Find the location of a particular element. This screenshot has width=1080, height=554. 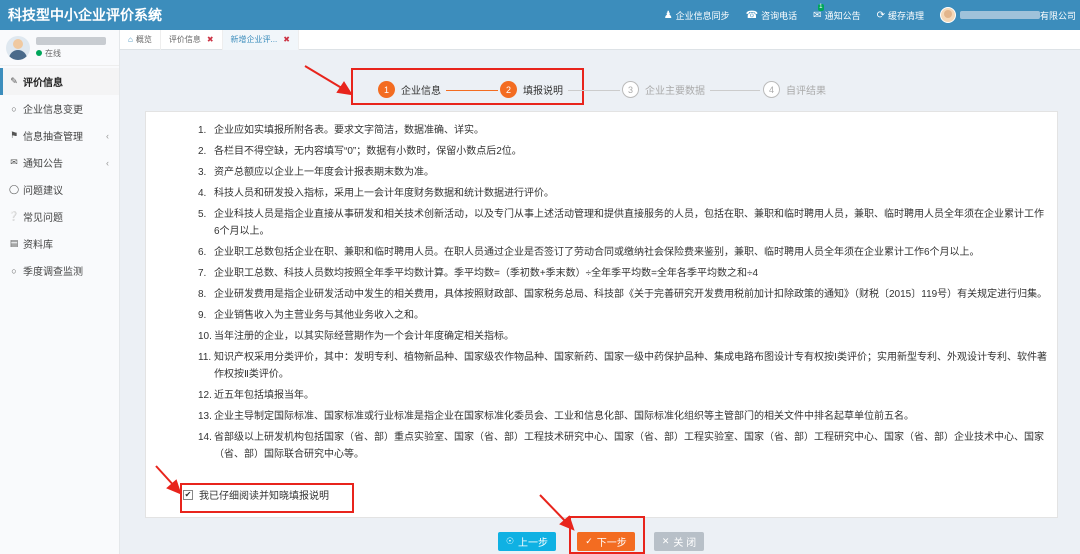

instruction-text: 资产总额应以企业上一年度会计报表期末数为准。 is located at coordinates (324, 172).